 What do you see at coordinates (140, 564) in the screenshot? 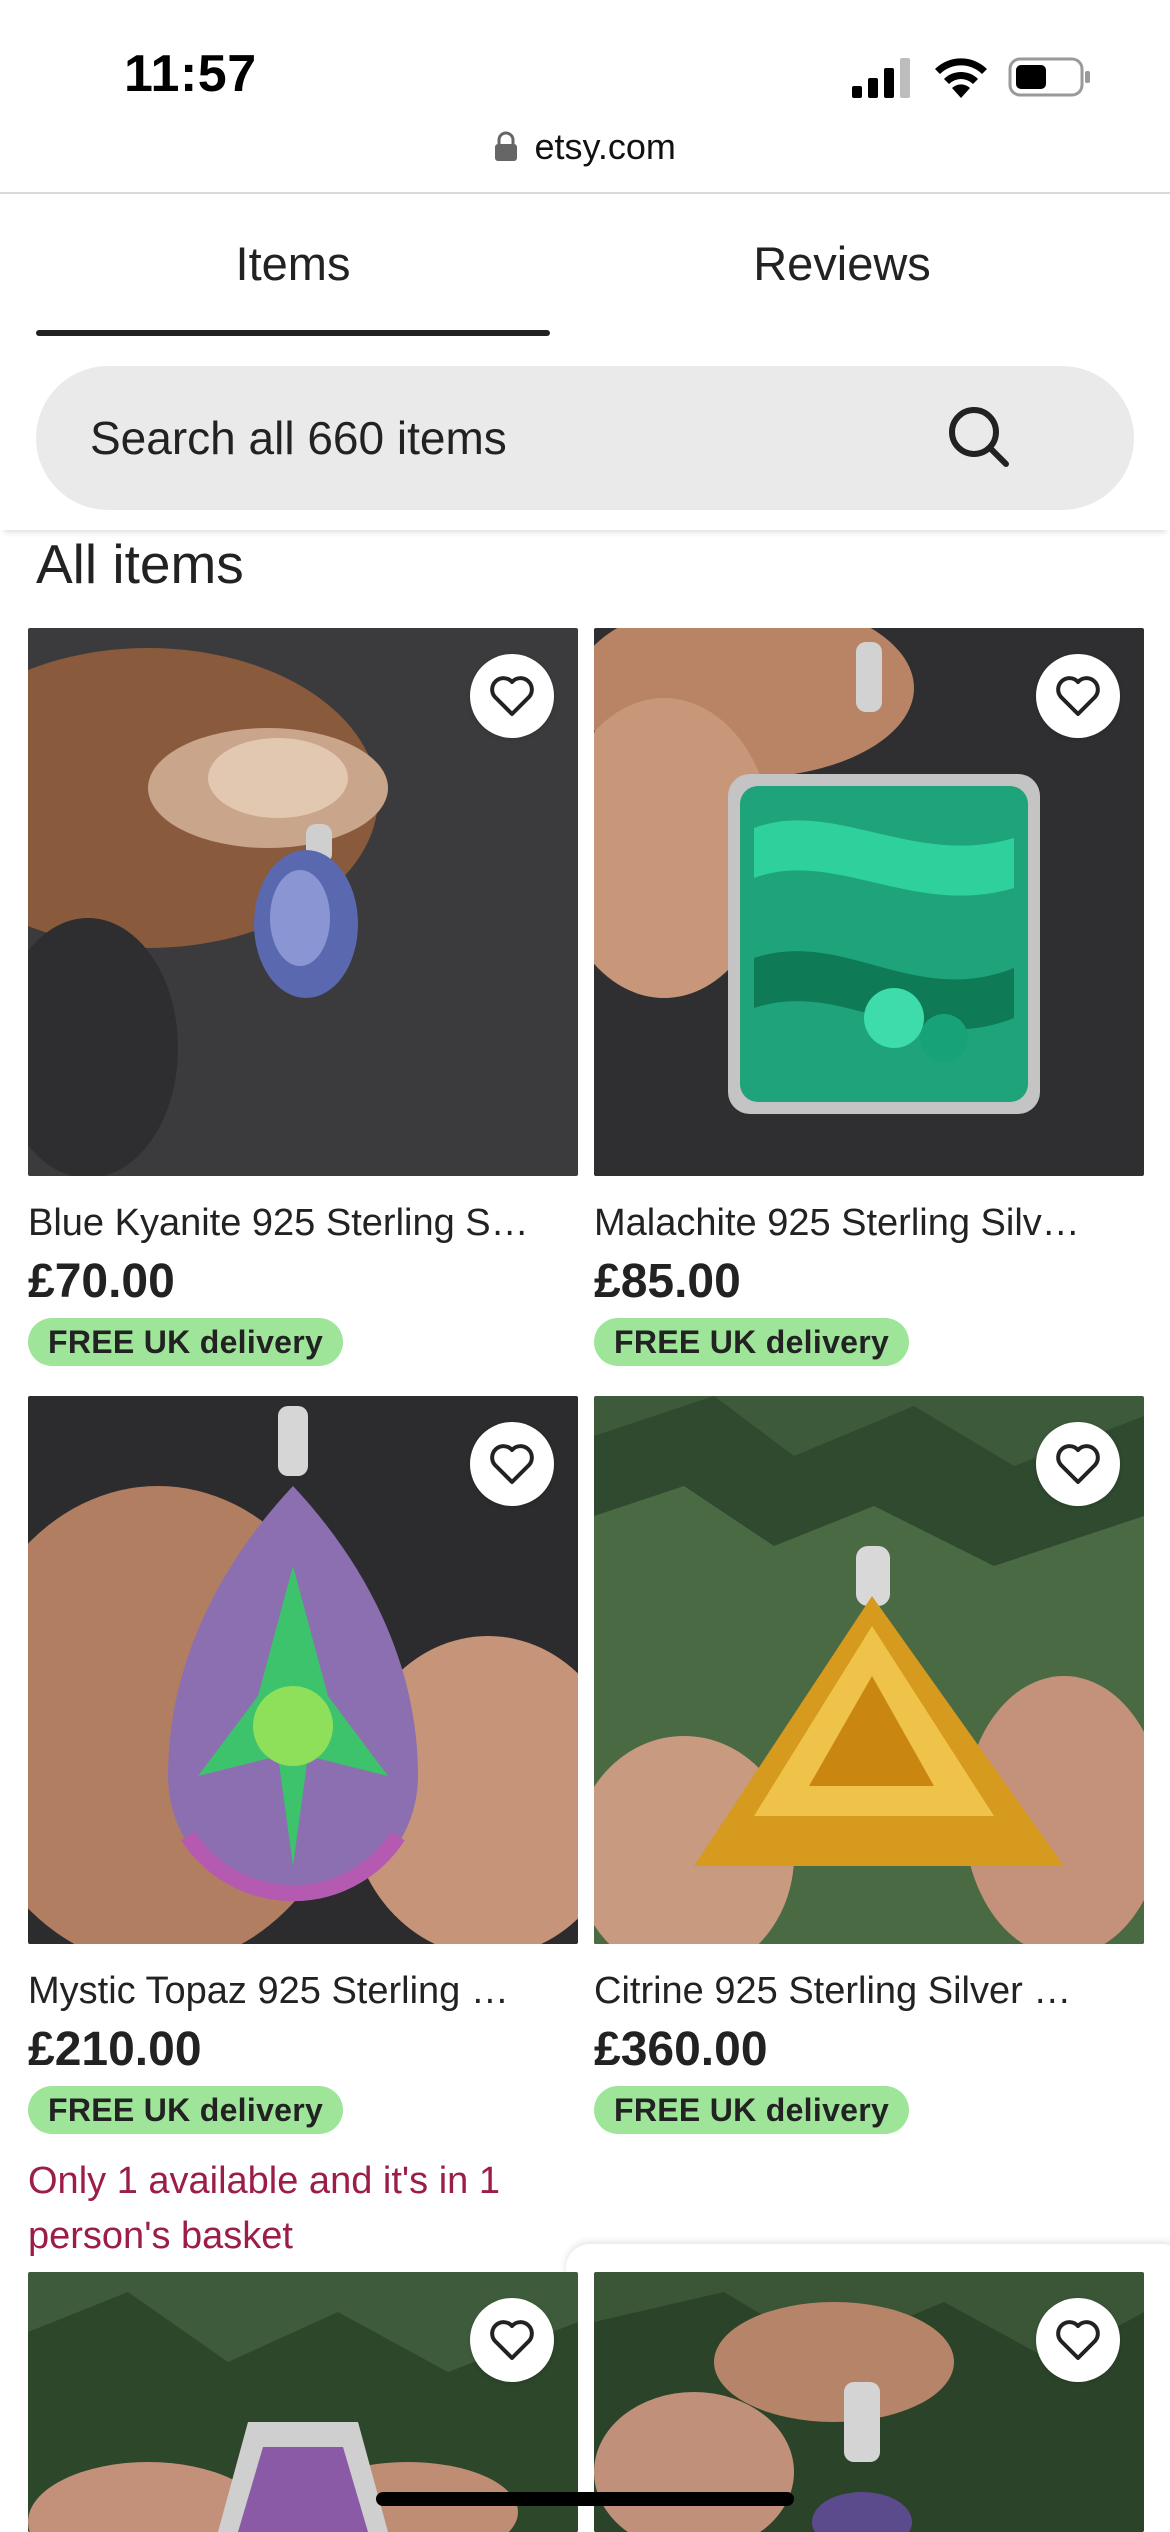
I see `section-title: All items` at bounding box center [140, 564].